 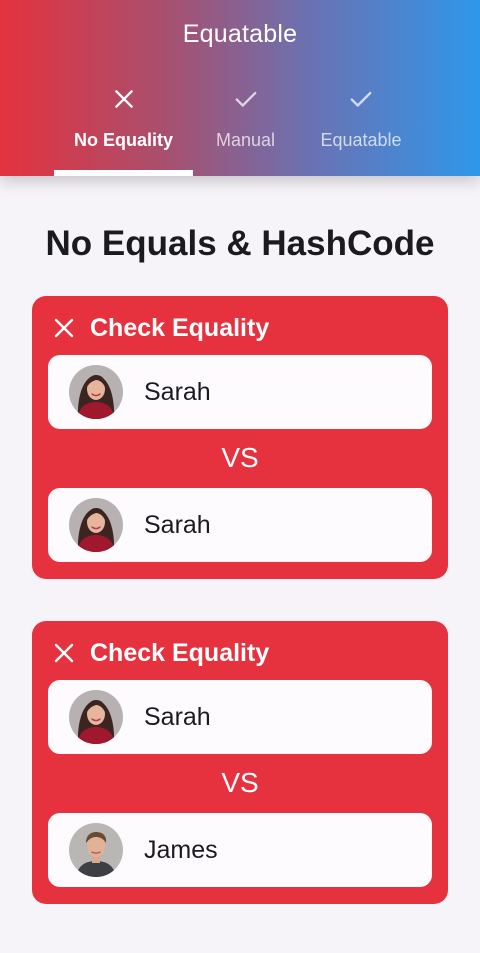 I want to click on page-heading: No Equals & HashCode, so click(x=240, y=243).